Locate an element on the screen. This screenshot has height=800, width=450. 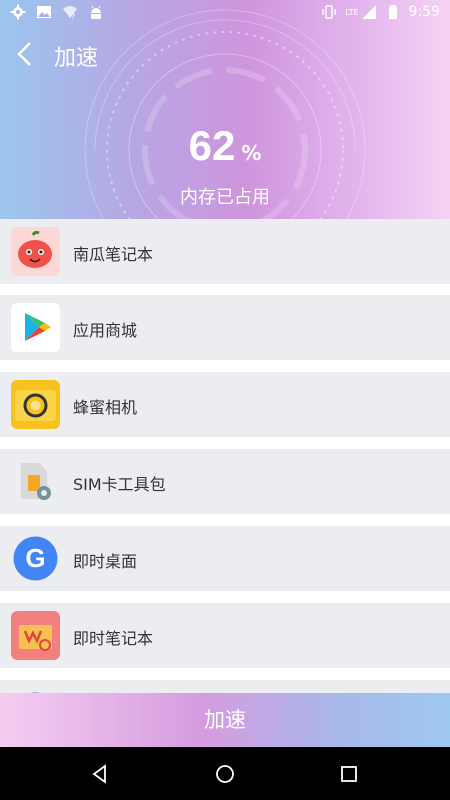
list-item: 即时笔记本 is located at coordinates (225, 635).